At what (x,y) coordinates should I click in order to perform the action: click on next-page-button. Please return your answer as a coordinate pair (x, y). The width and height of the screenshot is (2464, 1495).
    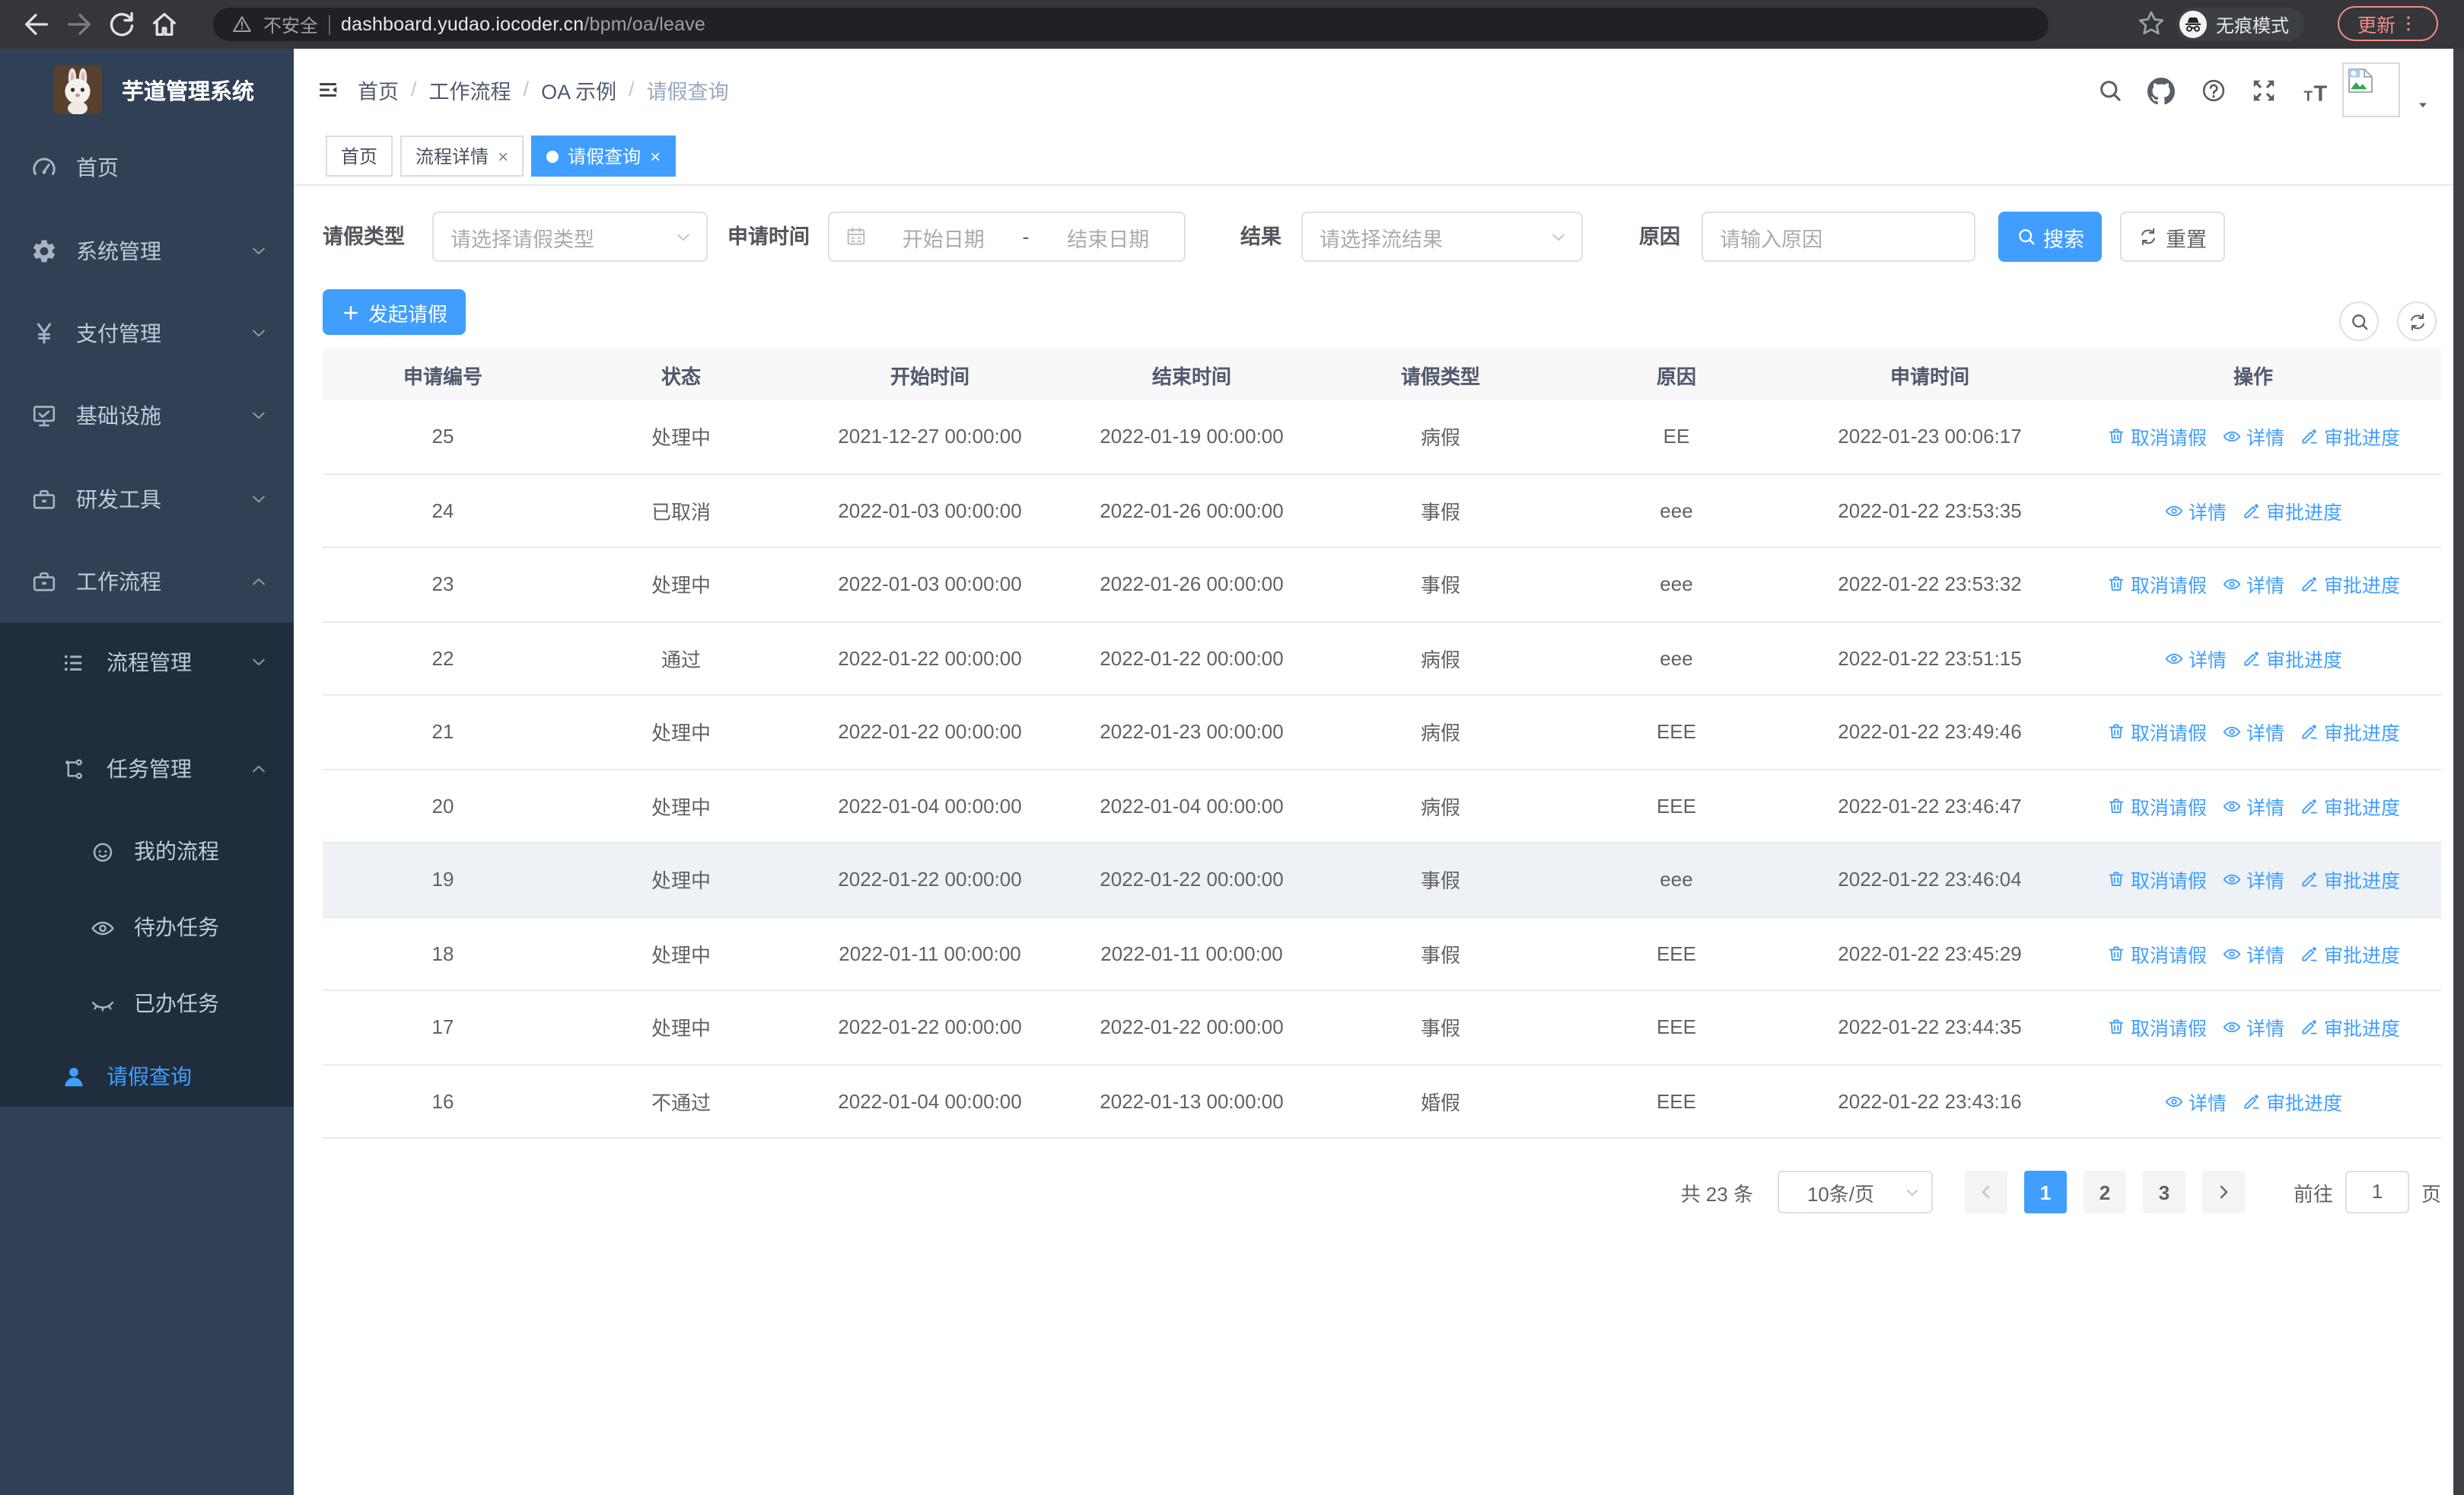
    Looking at the image, I should click on (2223, 1192).